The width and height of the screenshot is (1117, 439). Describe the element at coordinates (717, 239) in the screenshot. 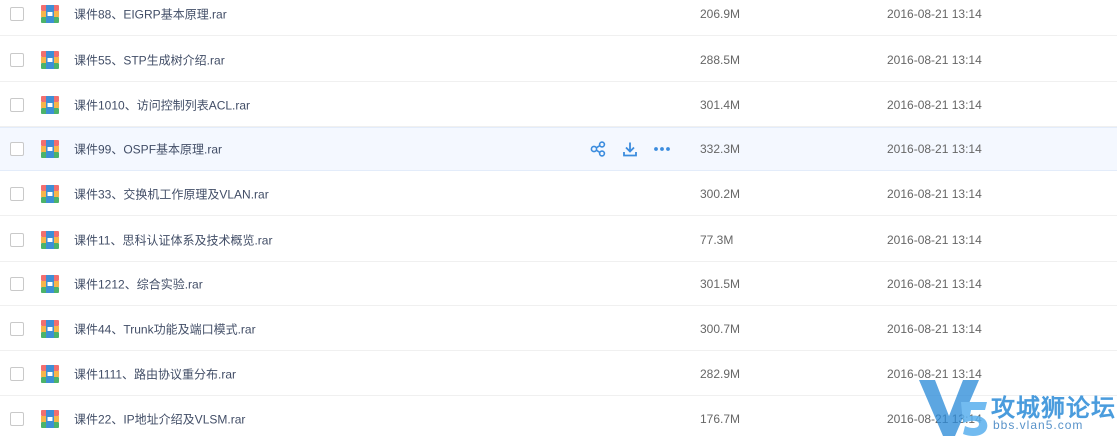

I see `file-size: 77.3M` at that location.